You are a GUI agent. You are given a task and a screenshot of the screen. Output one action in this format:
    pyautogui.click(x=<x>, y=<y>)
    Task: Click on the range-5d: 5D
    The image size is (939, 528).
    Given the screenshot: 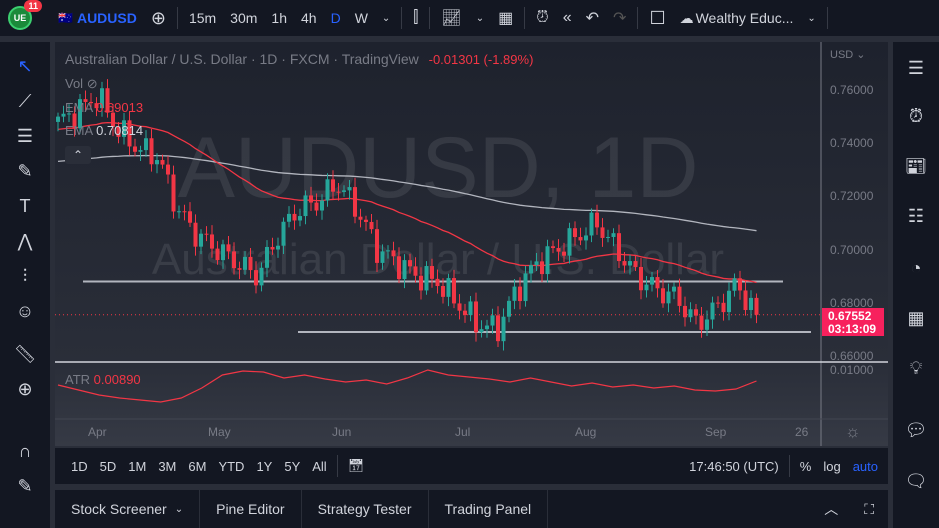 What is the action you would take?
    pyautogui.click(x=108, y=466)
    